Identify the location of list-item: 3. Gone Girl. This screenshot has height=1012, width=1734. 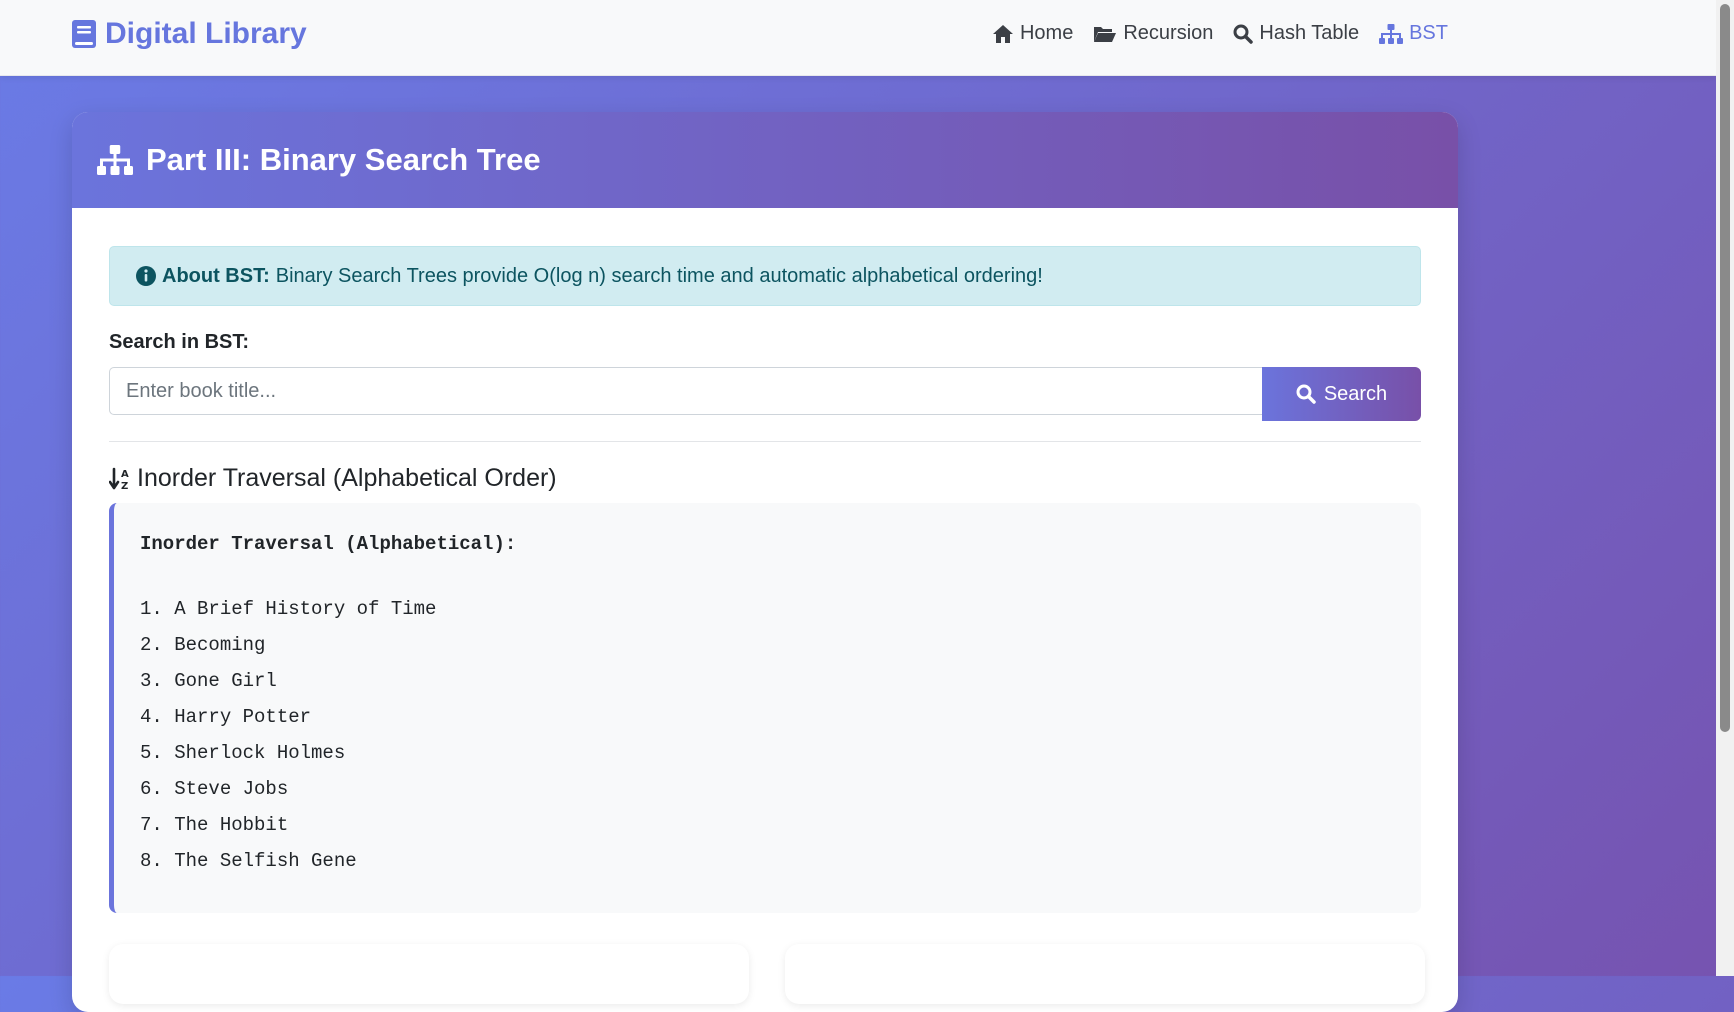
(208, 681).